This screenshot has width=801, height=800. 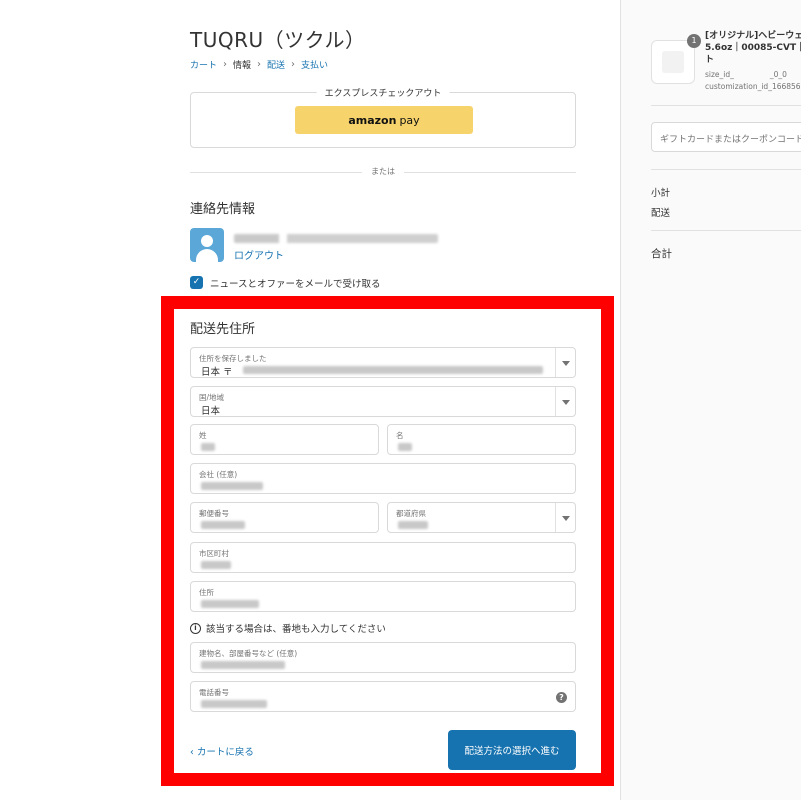 What do you see at coordinates (203, 64) in the screenshot?
I see `breadcrumb-cart: カート` at bounding box center [203, 64].